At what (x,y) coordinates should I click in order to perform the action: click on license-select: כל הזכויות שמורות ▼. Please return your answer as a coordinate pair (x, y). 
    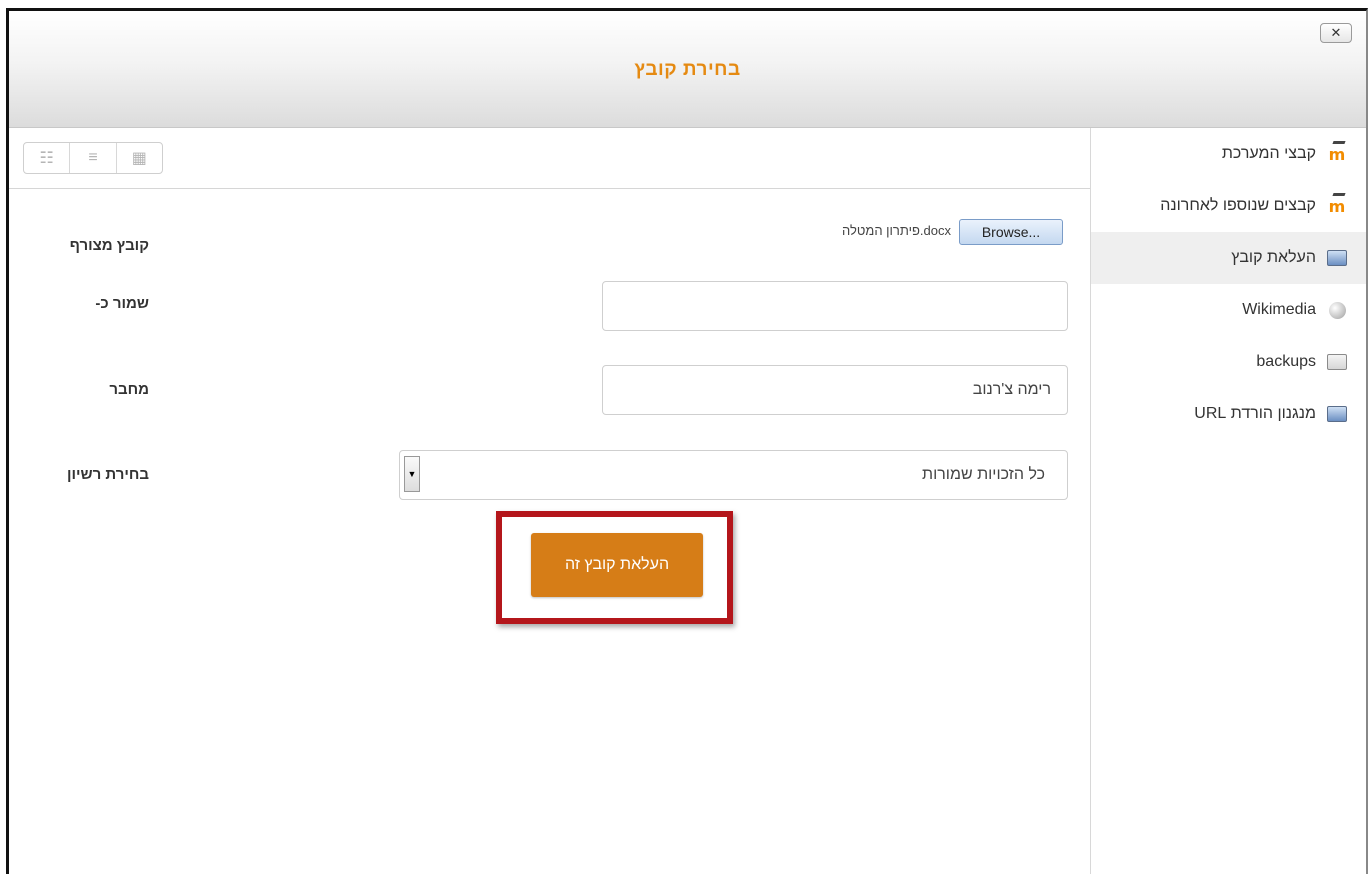
    Looking at the image, I should click on (733, 475).